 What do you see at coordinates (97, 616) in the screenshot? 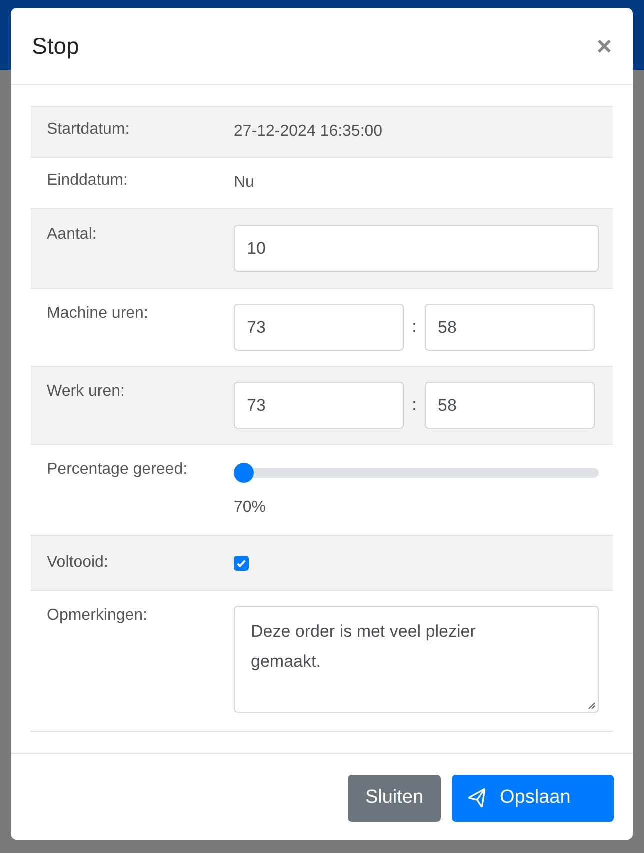
I see `field-label: Opmerkingen:` at bounding box center [97, 616].